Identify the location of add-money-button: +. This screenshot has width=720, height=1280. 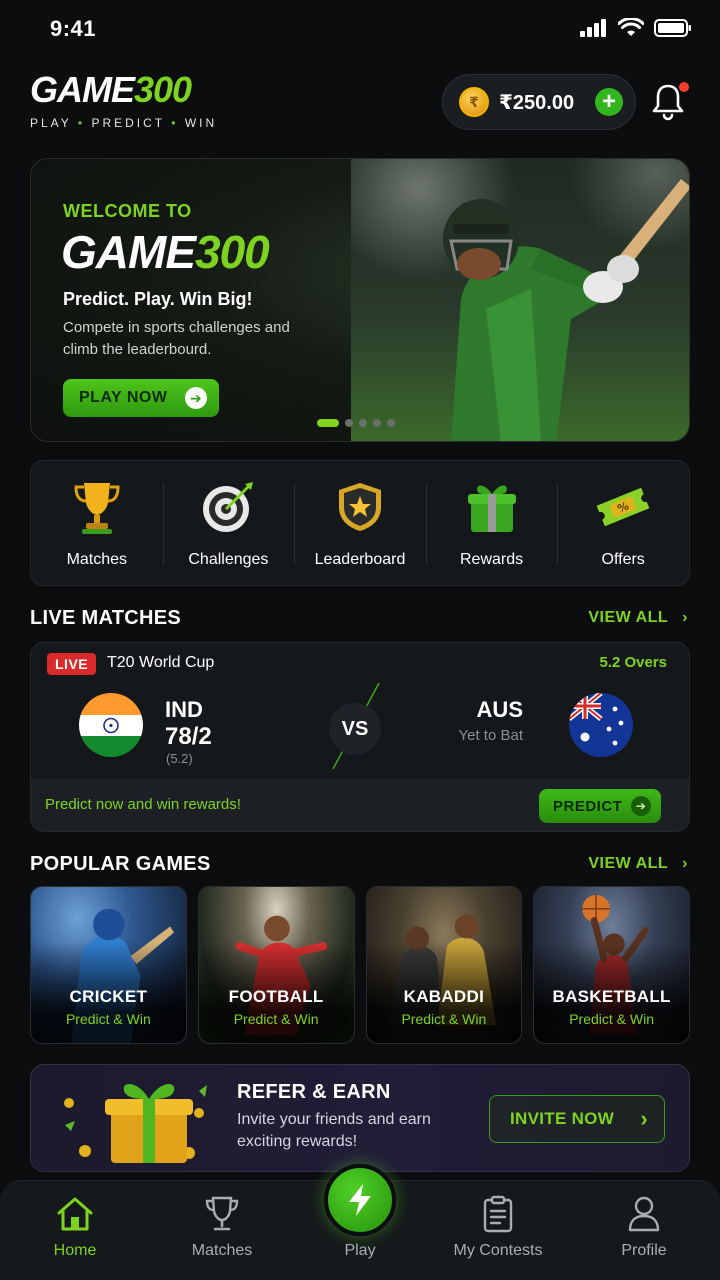
(609, 102).